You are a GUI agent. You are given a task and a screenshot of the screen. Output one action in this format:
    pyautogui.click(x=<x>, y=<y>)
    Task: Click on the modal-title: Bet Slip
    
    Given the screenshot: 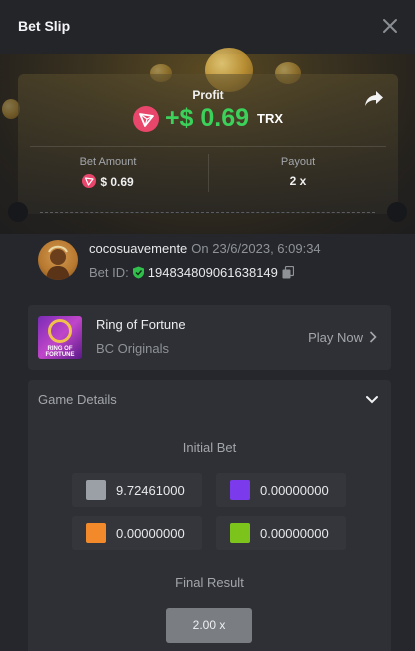 What is the action you would take?
    pyautogui.click(x=44, y=26)
    